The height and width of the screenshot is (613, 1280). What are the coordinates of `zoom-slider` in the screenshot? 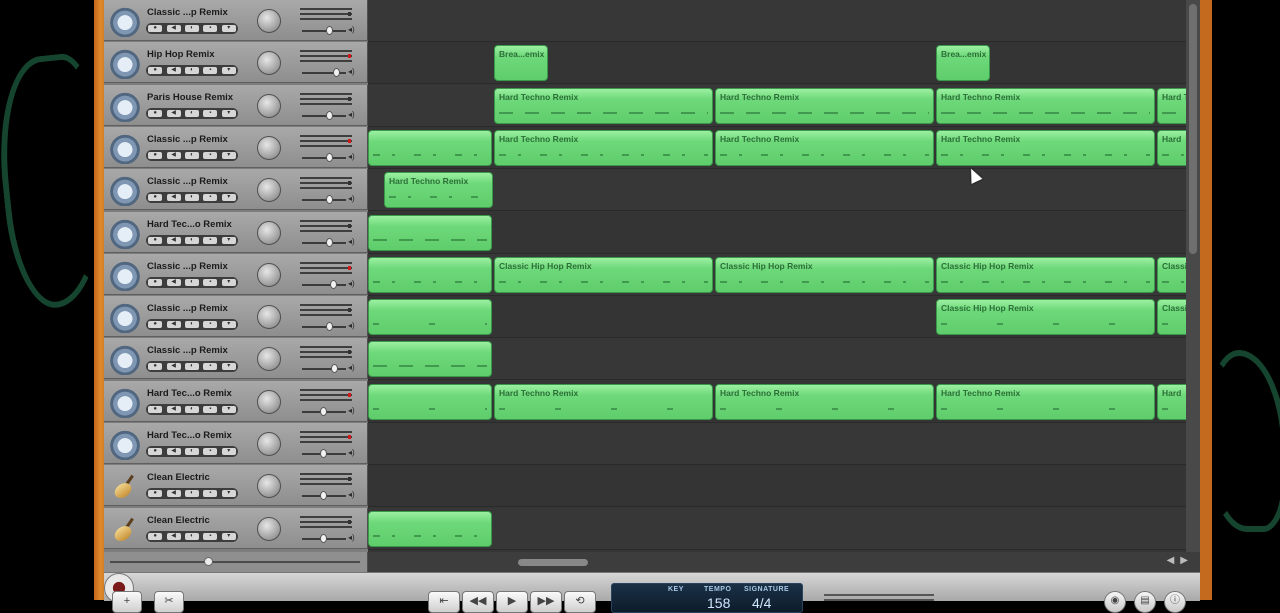 It's located at (235, 561).